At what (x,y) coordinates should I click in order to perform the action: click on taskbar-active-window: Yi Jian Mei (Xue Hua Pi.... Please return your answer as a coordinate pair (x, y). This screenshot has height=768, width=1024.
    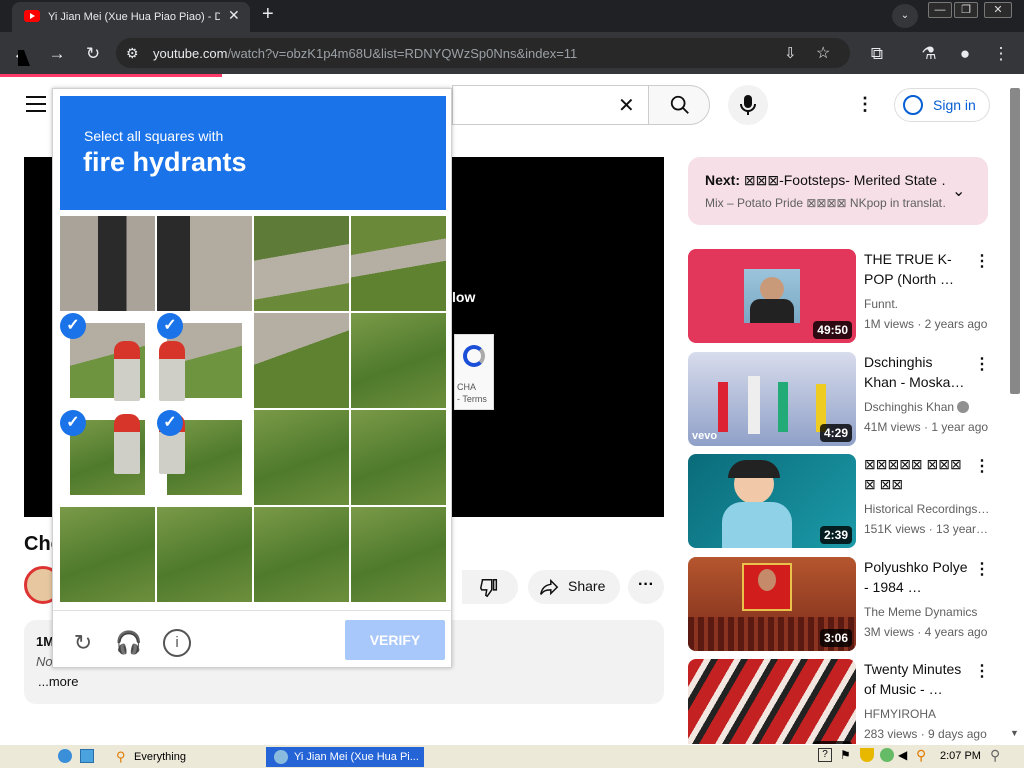
    Looking at the image, I should click on (345, 757).